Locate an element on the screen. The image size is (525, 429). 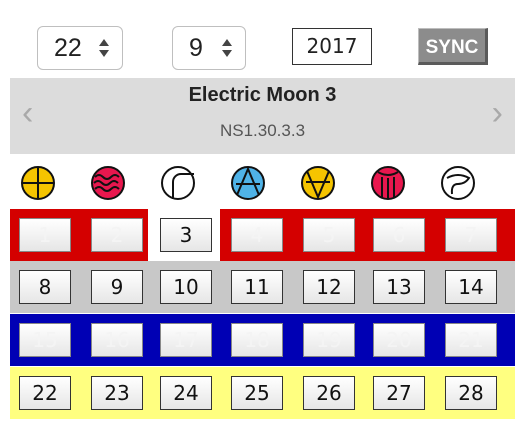
moon-title: Electric Moon 3 is located at coordinates (262, 95).